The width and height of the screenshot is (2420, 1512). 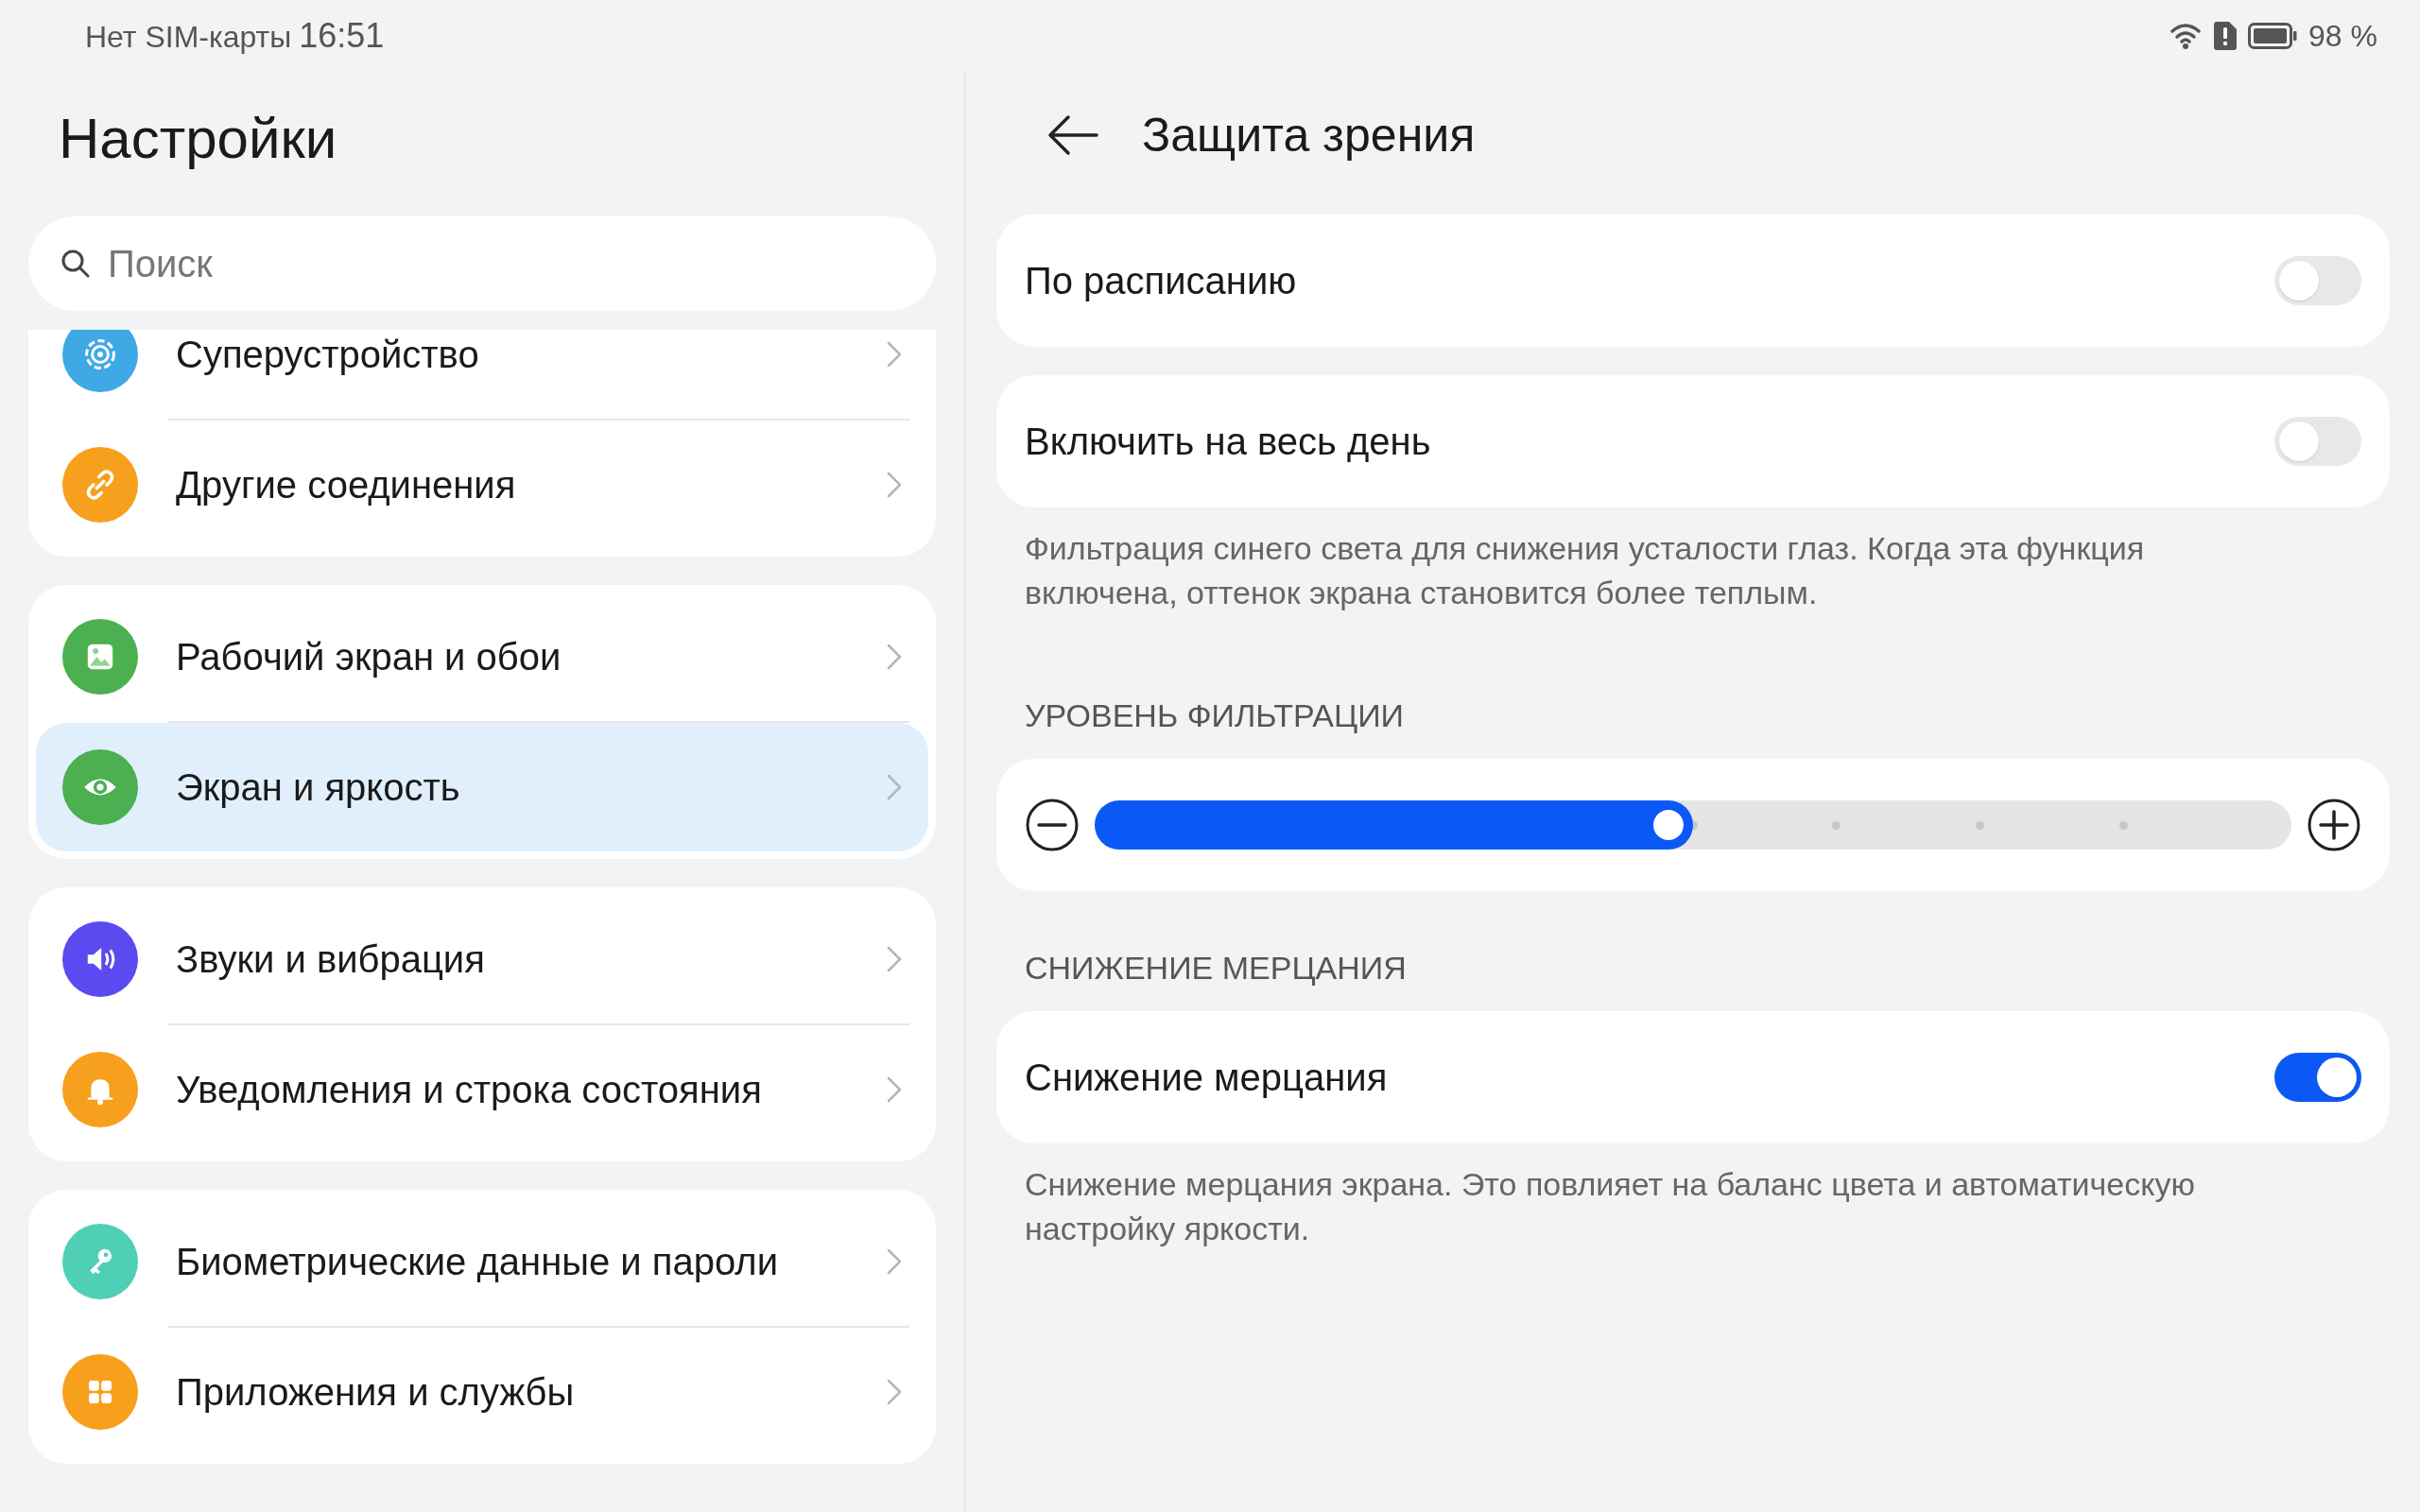 What do you see at coordinates (2342, 36) in the screenshot?
I see `battery-percent: 98 %` at bounding box center [2342, 36].